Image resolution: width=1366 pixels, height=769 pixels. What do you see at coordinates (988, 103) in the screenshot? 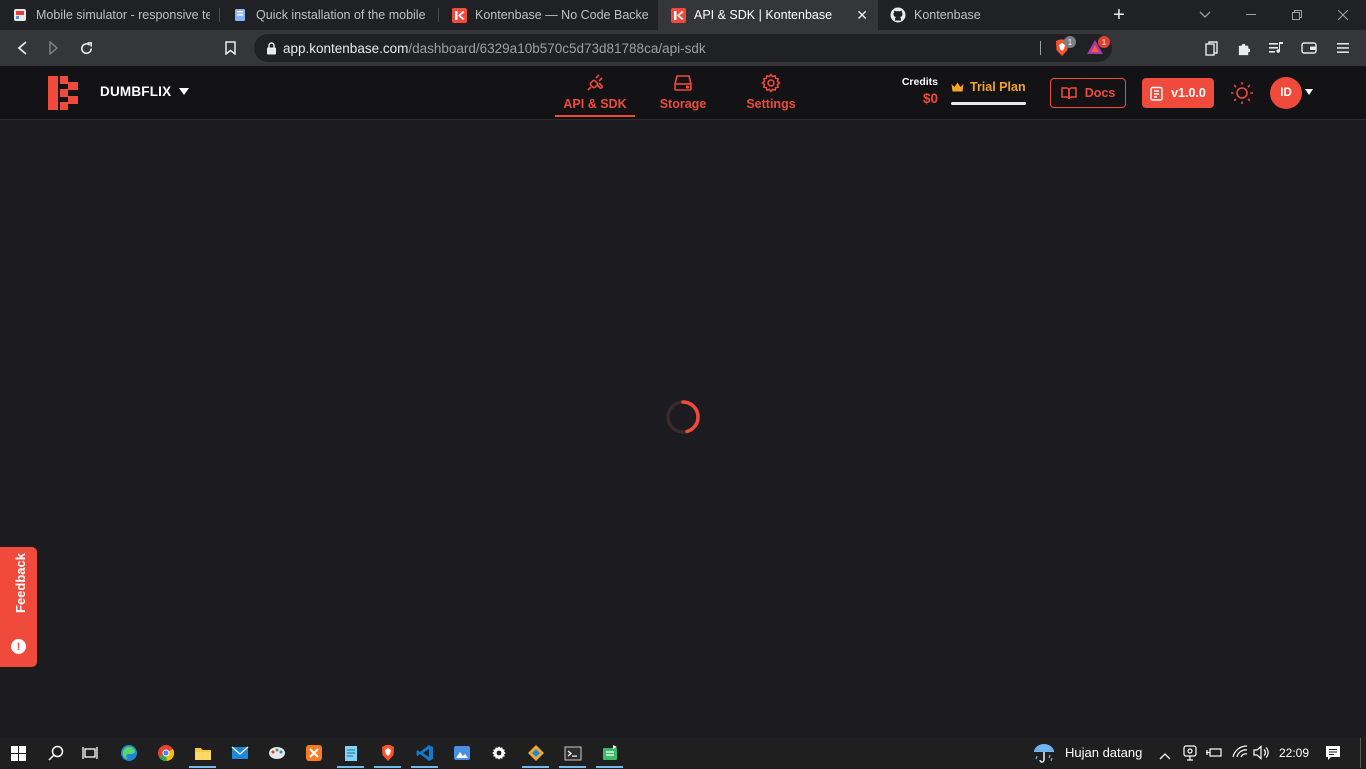
I see `plan-usage-bar` at bounding box center [988, 103].